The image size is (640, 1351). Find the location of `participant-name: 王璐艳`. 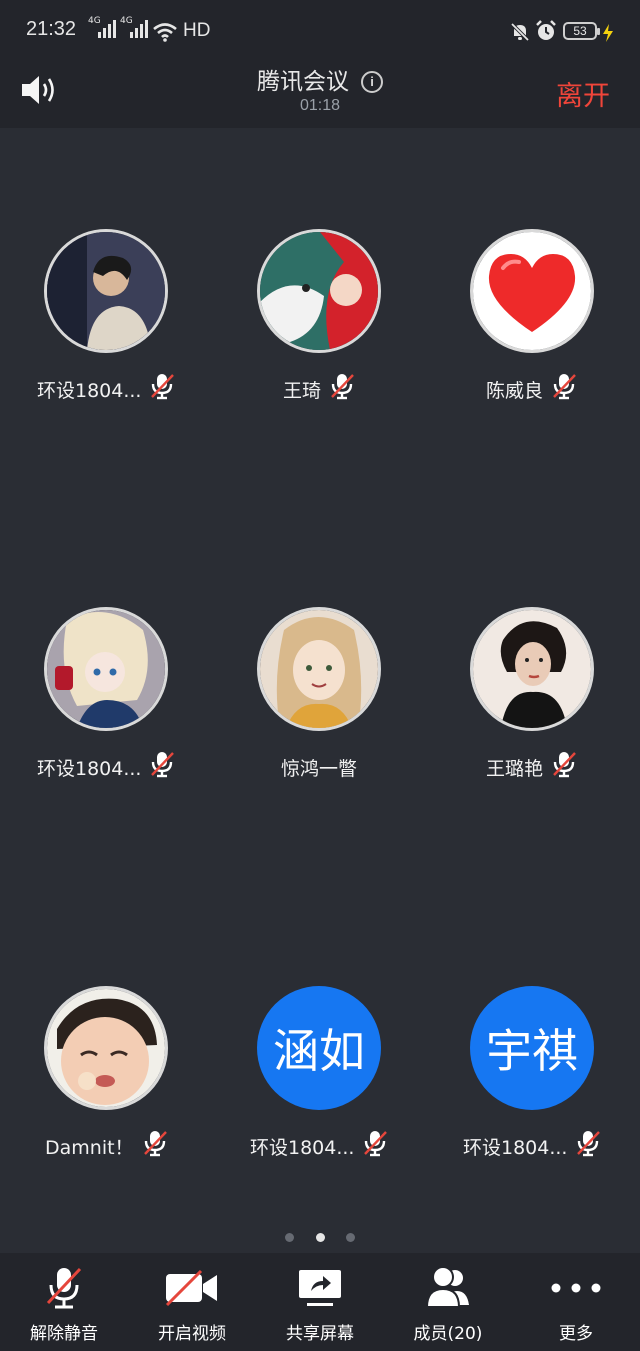

participant-name: 王璐艳 is located at coordinates (515, 769).